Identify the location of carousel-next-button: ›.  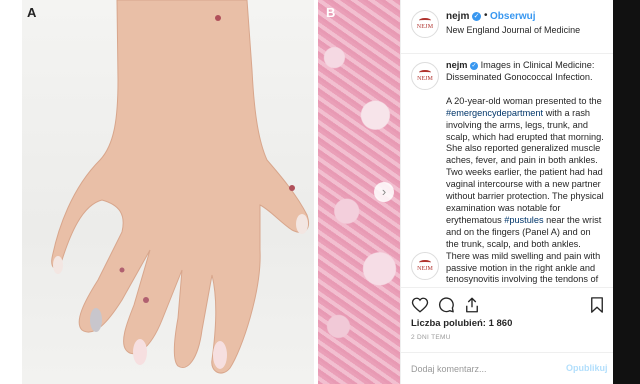
(384, 192).